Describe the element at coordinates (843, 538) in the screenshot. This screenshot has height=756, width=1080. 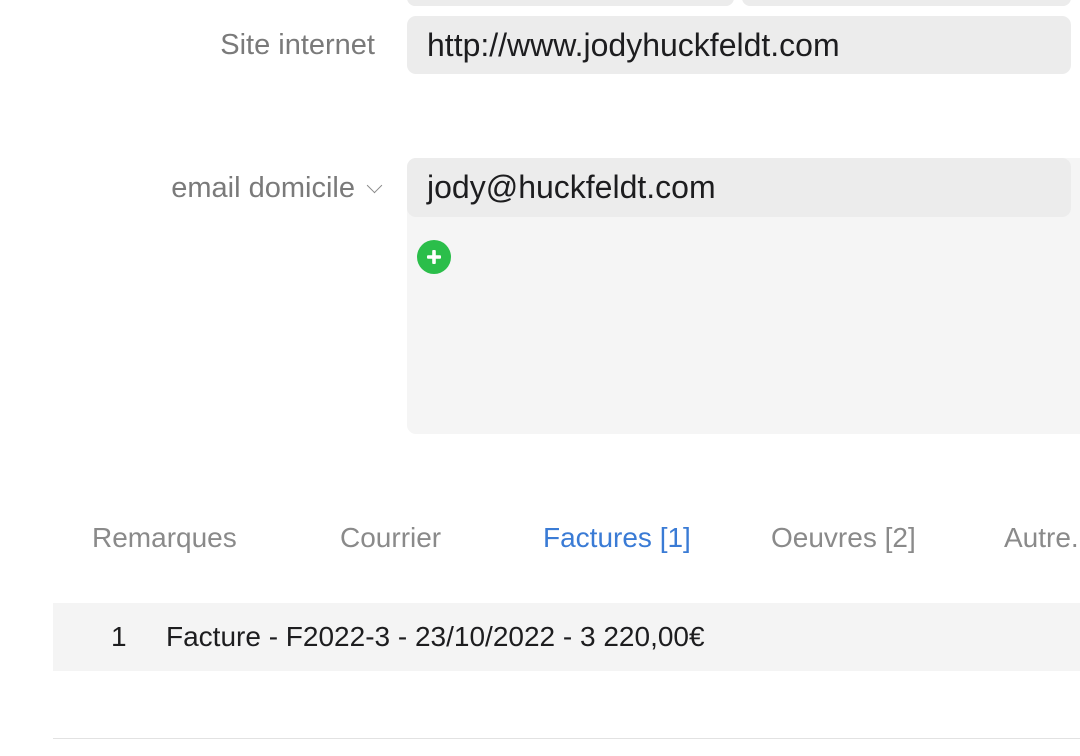
I see `tab-oeuvres: Oeuvres [2]` at that location.